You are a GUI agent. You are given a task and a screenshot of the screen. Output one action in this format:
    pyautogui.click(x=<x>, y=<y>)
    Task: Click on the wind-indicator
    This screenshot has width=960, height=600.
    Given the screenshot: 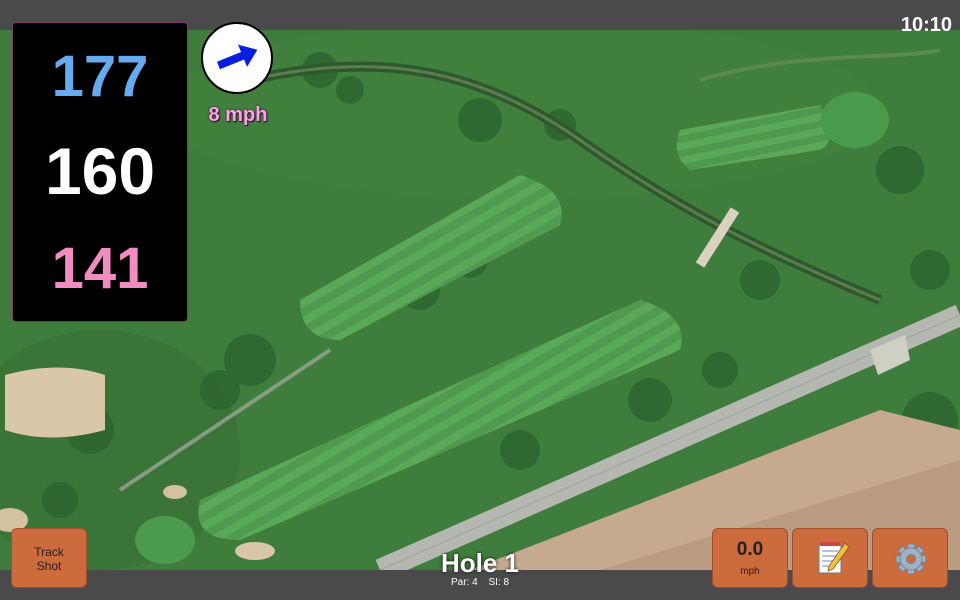 What is the action you would take?
    pyautogui.click(x=237, y=58)
    